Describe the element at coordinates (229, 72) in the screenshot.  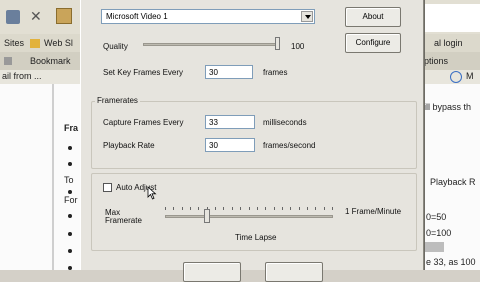
I see `key-frames-input: 30` at that location.